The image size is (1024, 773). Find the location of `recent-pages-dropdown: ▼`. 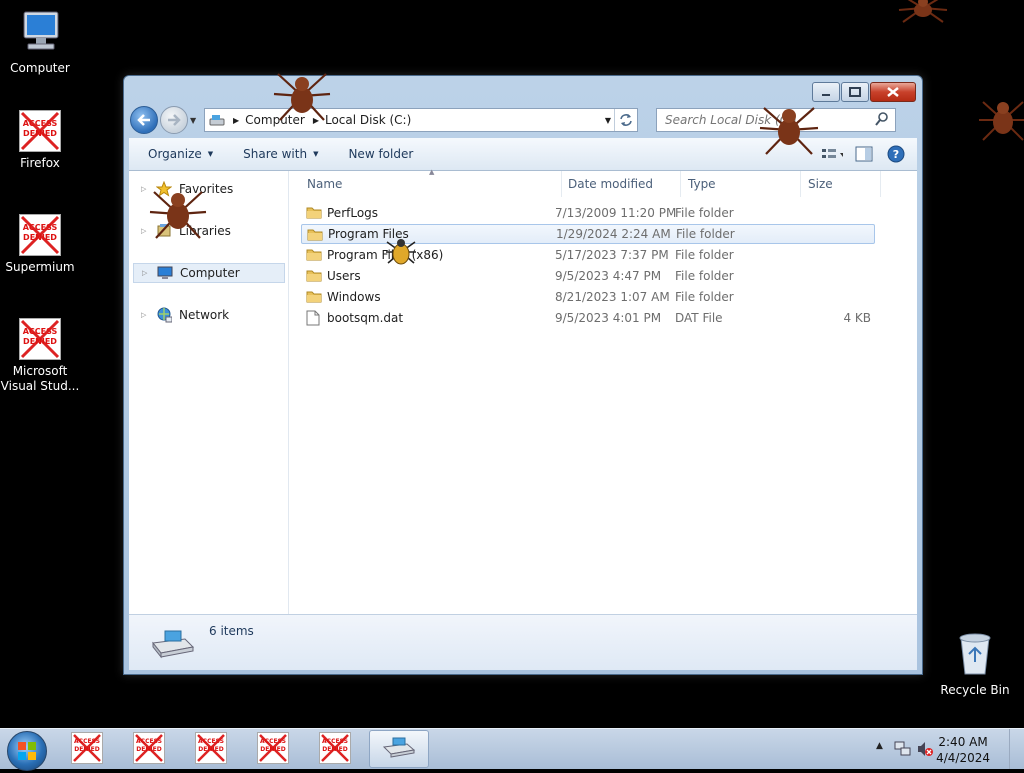

recent-pages-dropdown: ▼ is located at coordinates (195, 120).